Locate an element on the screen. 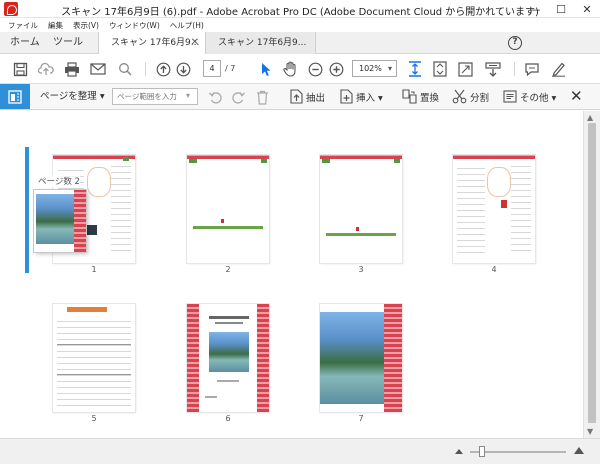 Image resolution: width=600 pixels, height=464 pixels. replace-button: 置換 is located at coordinates (420, 96).